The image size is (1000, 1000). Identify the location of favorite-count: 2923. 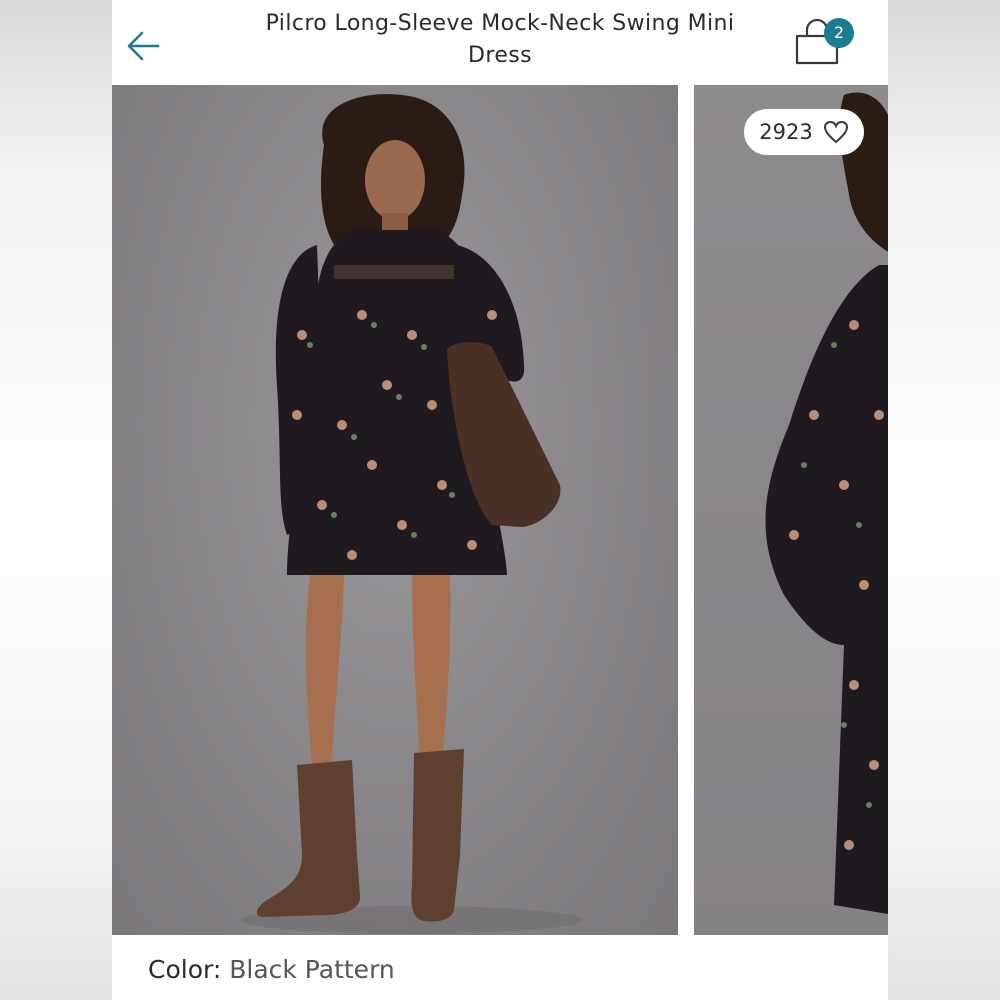
(786, 132).